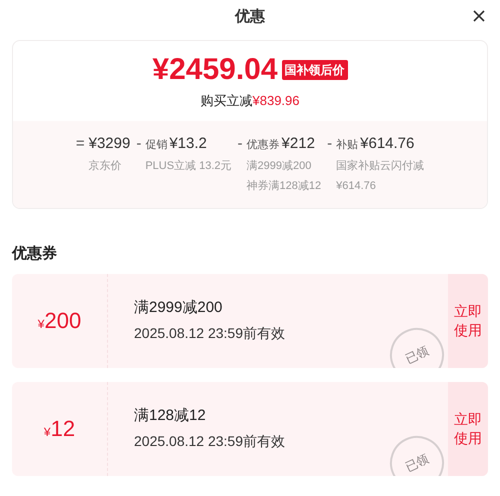 Image resolution: width=500 pixels, height=496 pixels. Describe the element at coordinates (263, 145) in the screenshot. I see `breakdown-label: 优惠券` at that location.